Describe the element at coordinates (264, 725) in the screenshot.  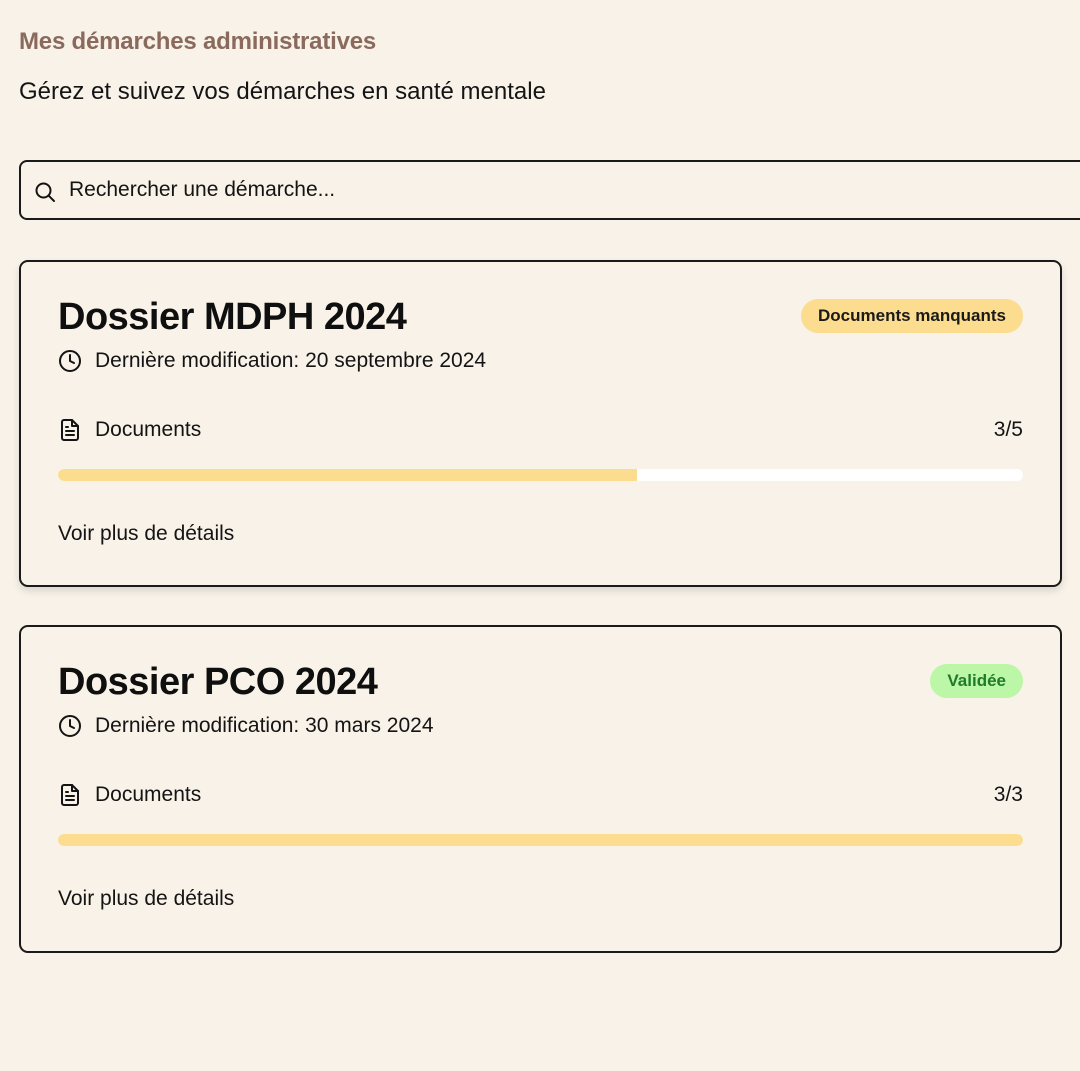
I see `last-modified-text: Dernière modification: 30 mars 2024` at that location.